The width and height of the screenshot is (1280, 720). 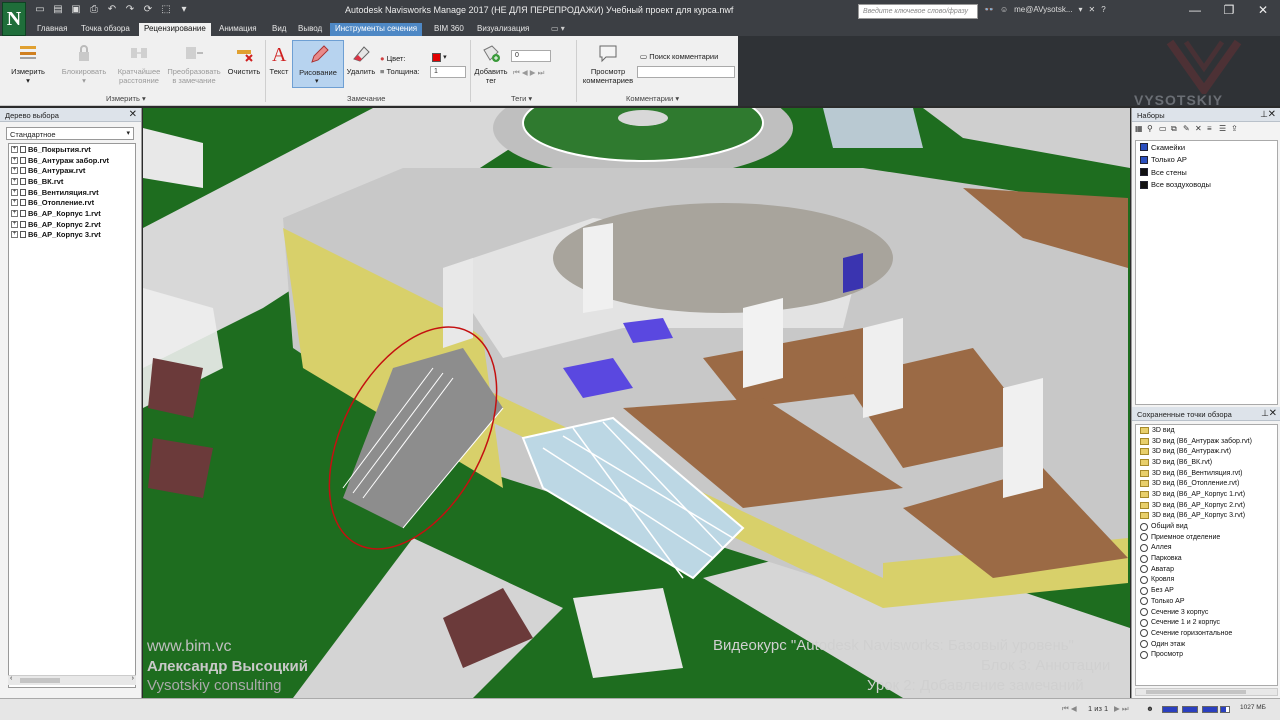 I want to click on viewpoint-folder: 3D вид, so click(x=1206, y=430).